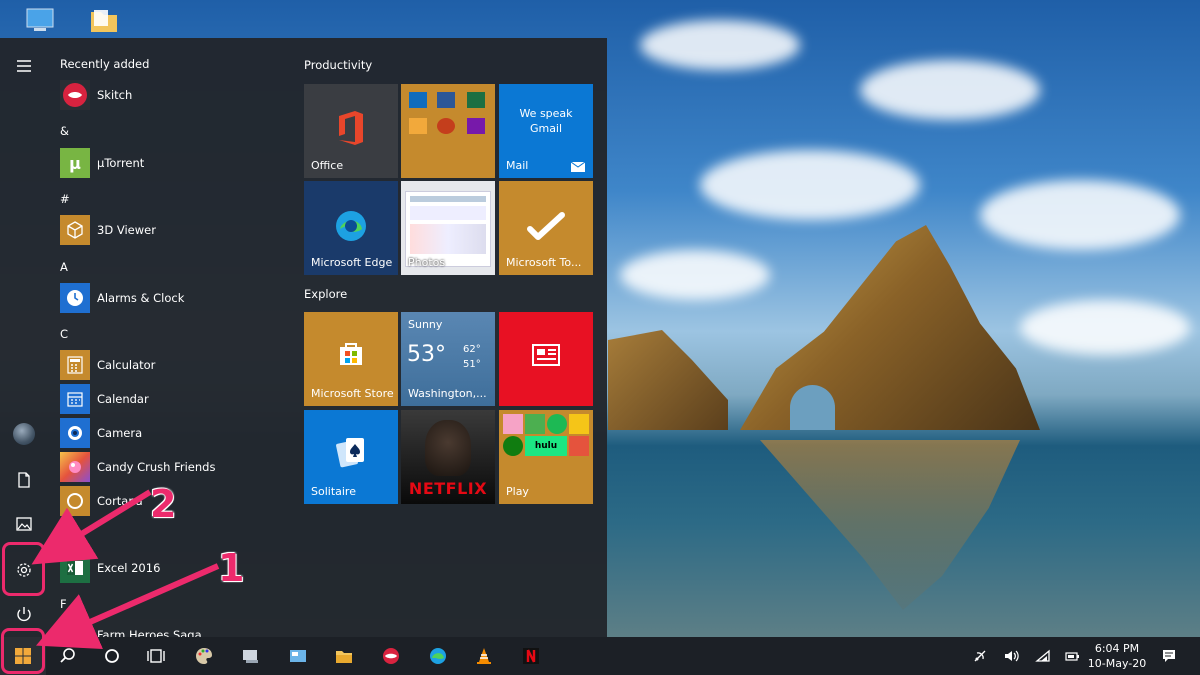 This screenshot has width=1200, height=675. What do you see at coordinates (446, 100) in the screenshot?
I see `word-icon` at bounding box center [446, 100].